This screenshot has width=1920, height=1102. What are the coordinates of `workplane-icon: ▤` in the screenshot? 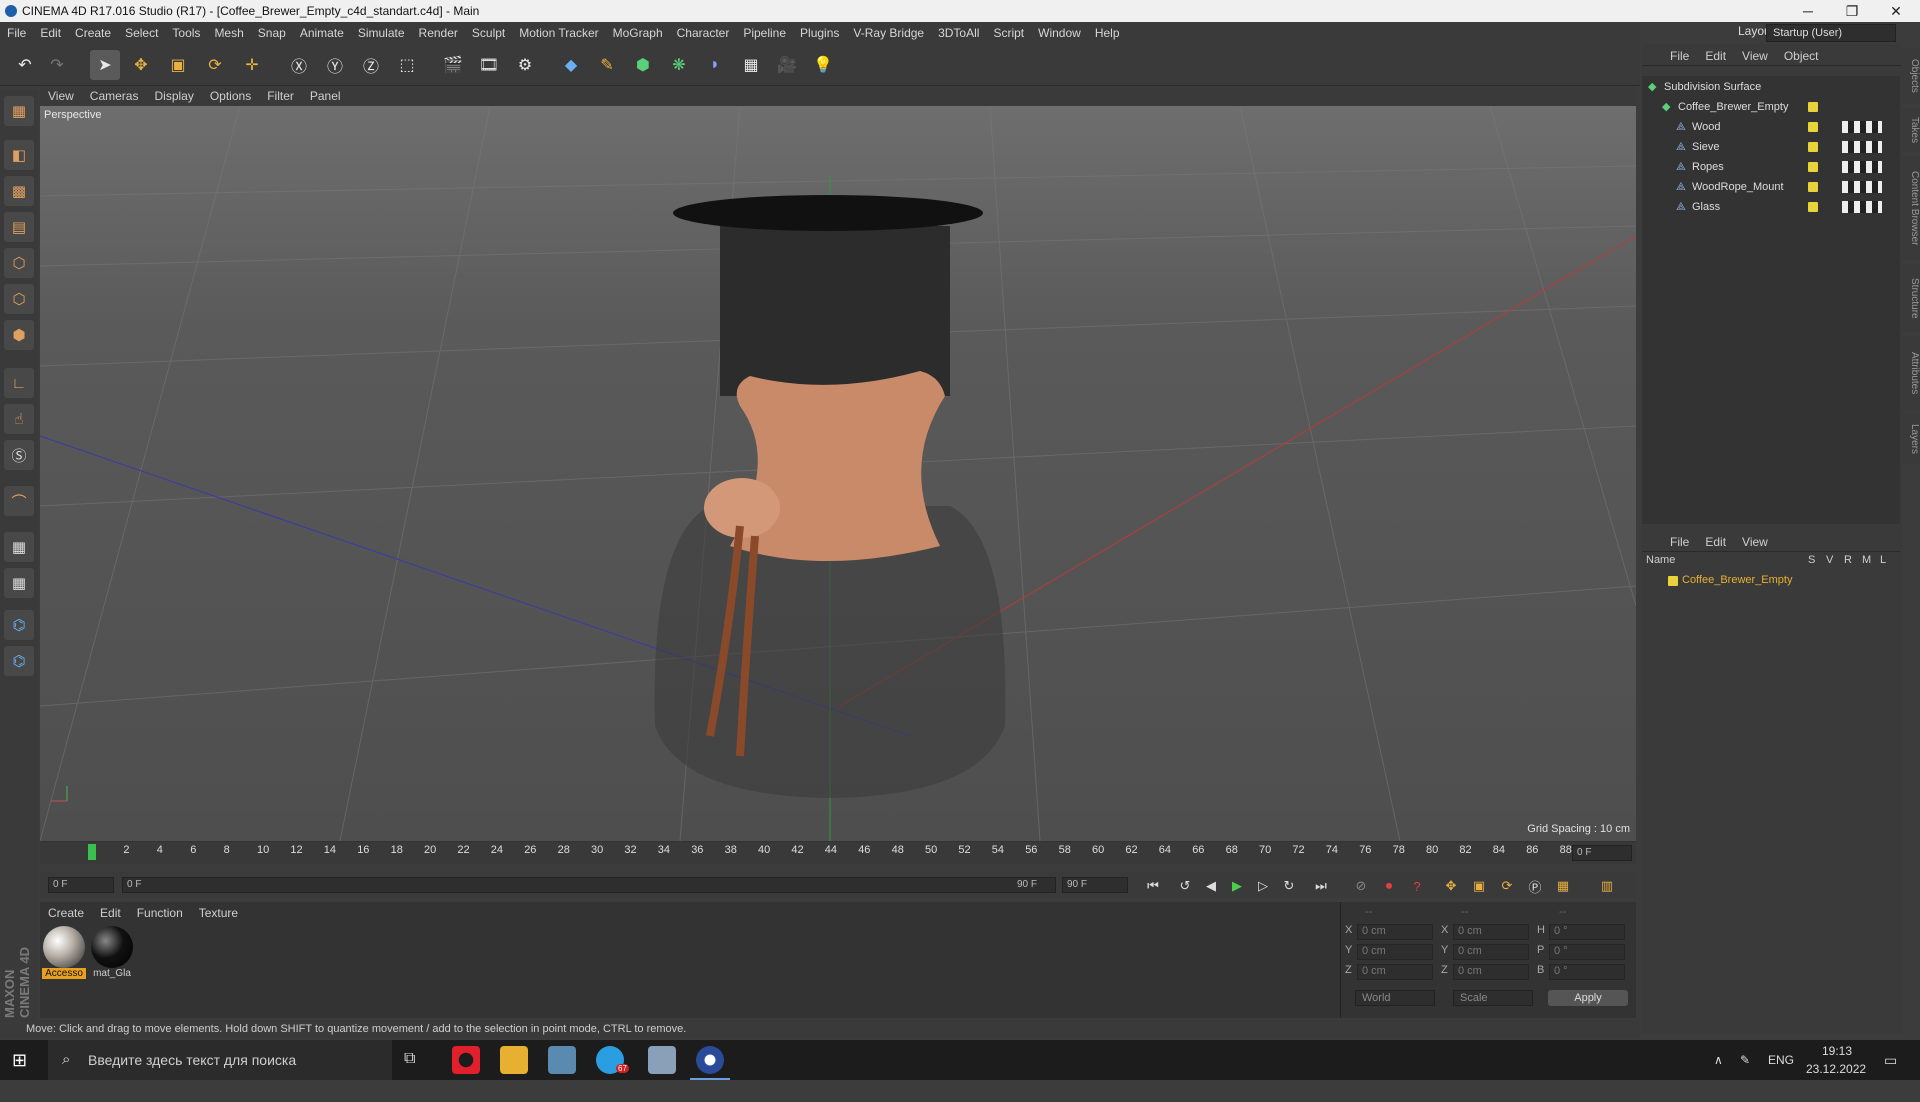 It's located at (19, 227).